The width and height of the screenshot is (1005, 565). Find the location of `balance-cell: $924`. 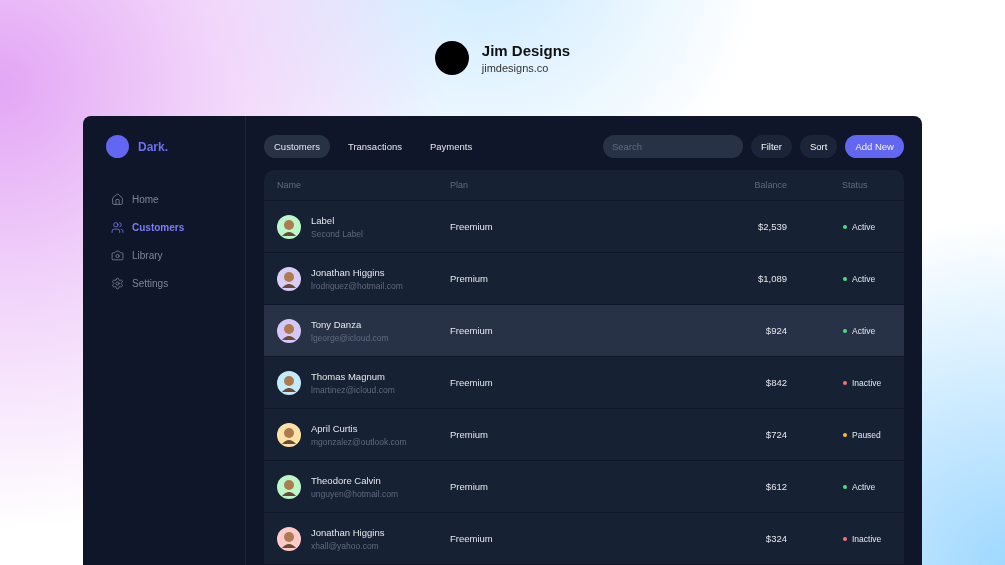

balance-cell: $924 is located at coordinates (776, 330).